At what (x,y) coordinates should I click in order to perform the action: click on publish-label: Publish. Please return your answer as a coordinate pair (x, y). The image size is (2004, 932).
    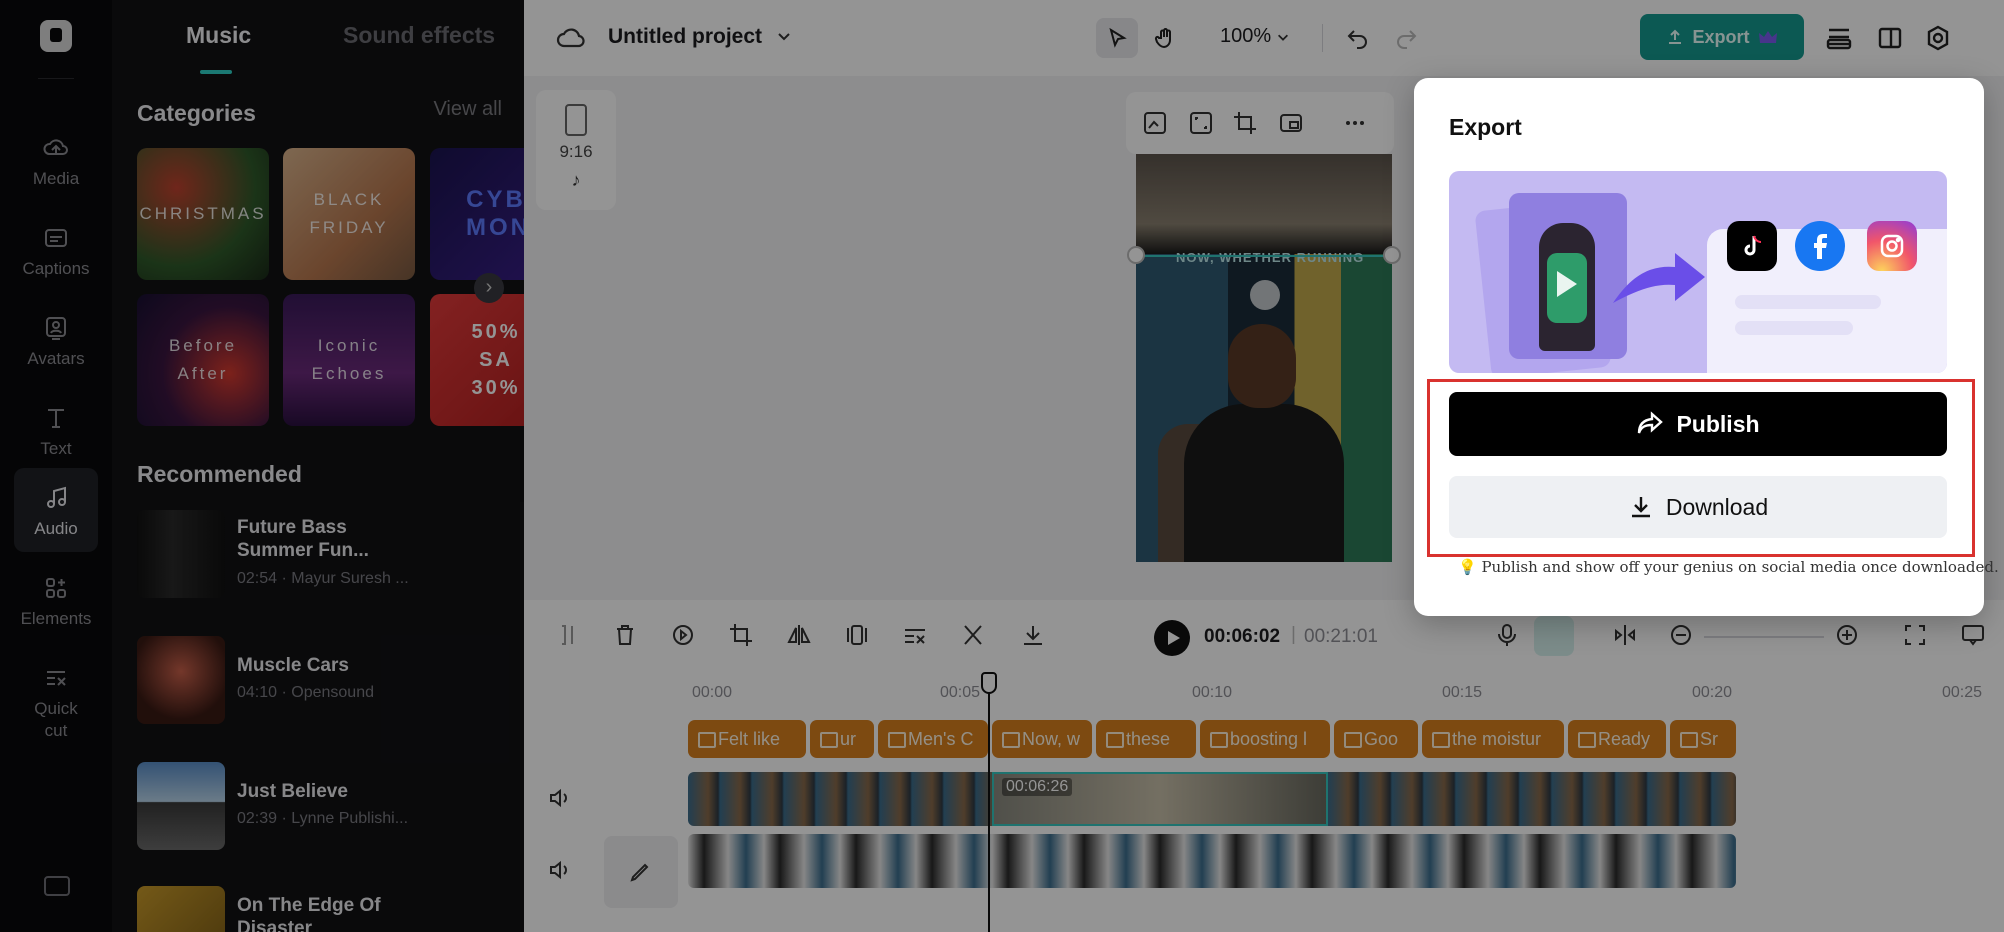
    Looking at the image, I should click on (1718, 423).